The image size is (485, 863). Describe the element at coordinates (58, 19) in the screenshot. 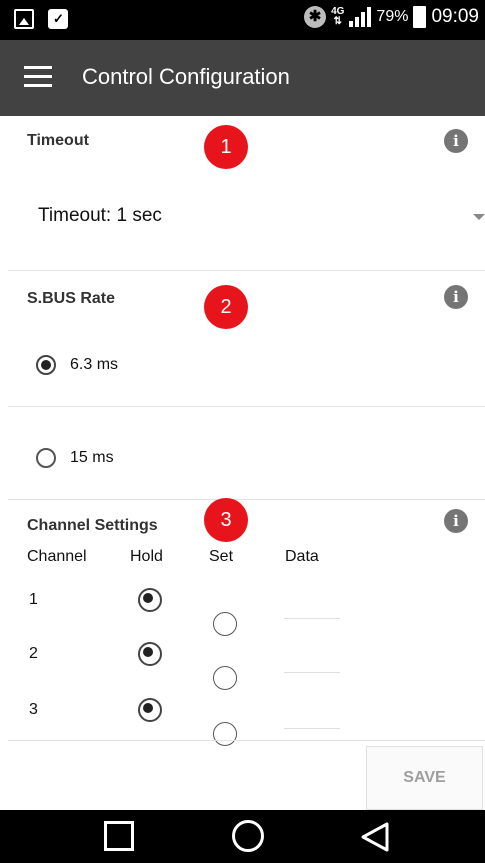

I see `task-notification-icon` at that location.